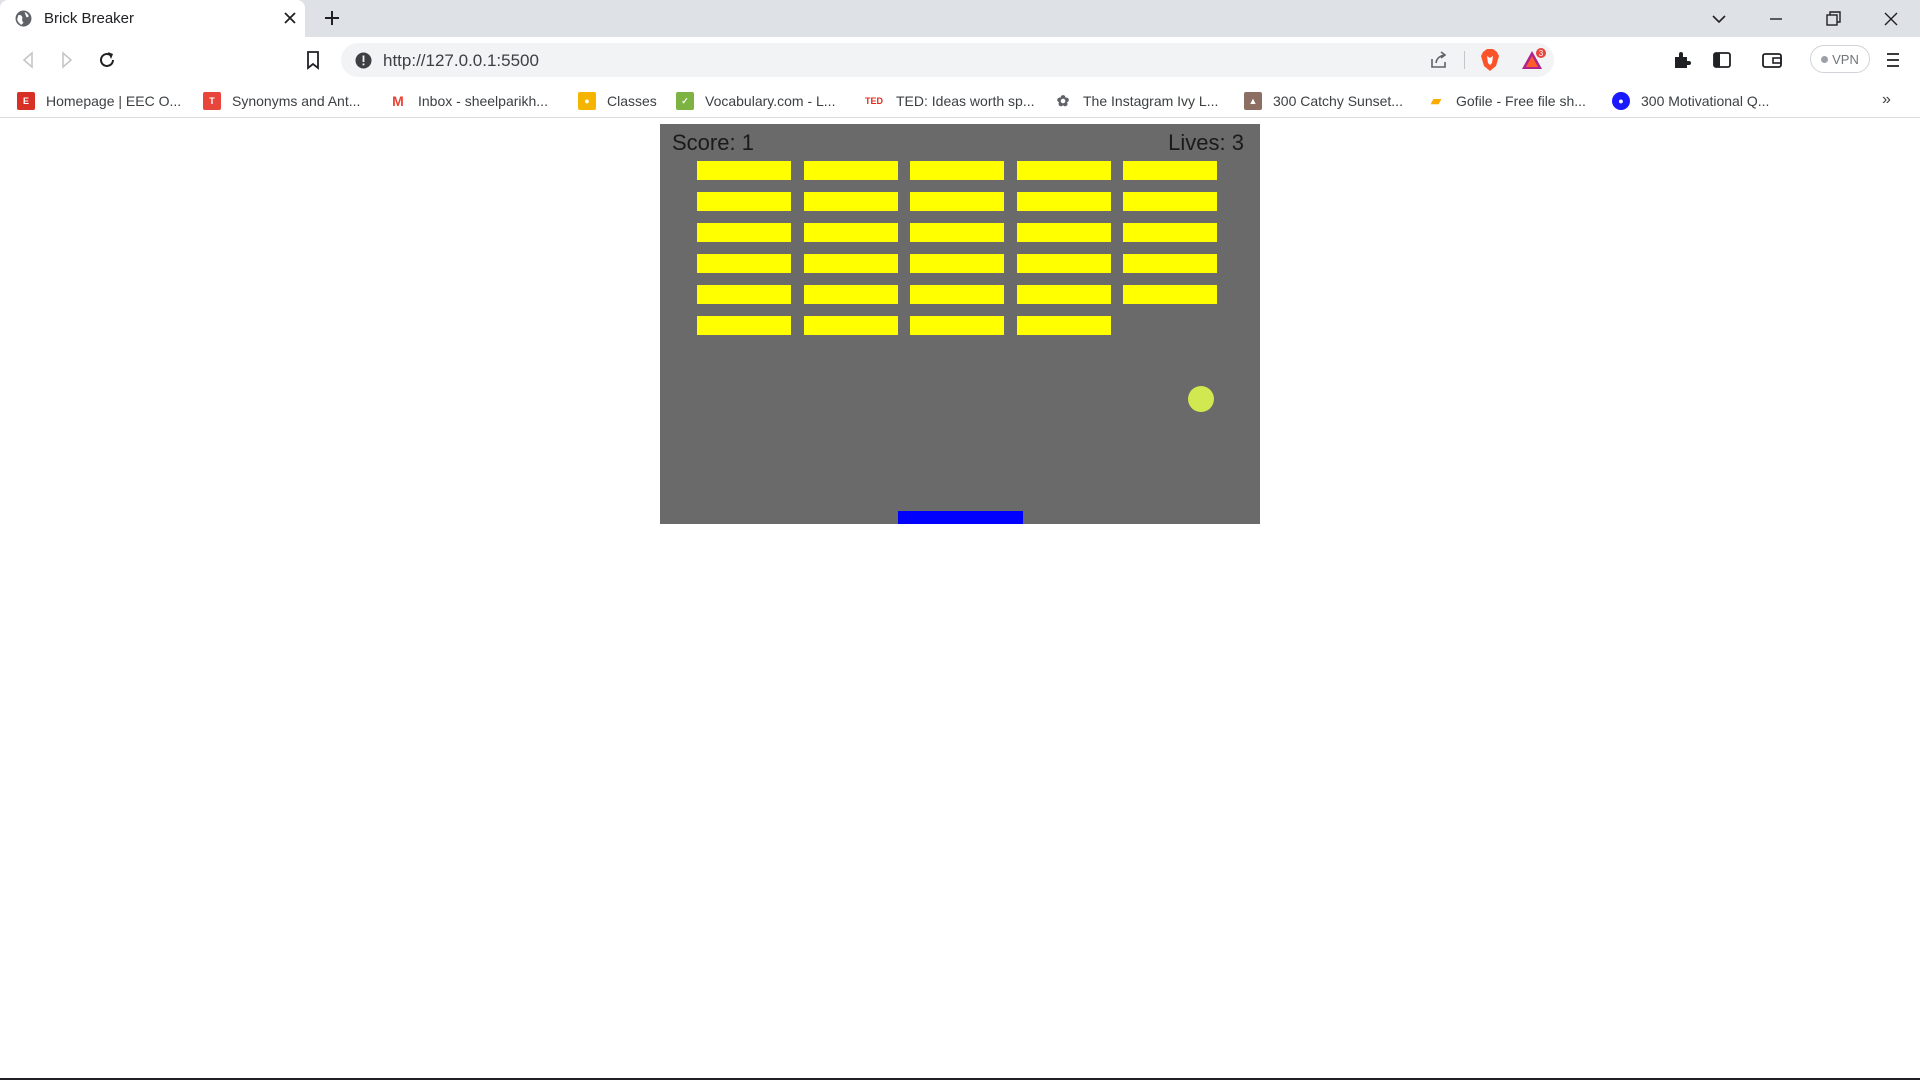 The width and height of the screenshot is (1920, 1080). What do you see at coordinates (685, 101) in the screenshot?
I see `vocabulary-icon: ✓` at bounding box center [685, 101].